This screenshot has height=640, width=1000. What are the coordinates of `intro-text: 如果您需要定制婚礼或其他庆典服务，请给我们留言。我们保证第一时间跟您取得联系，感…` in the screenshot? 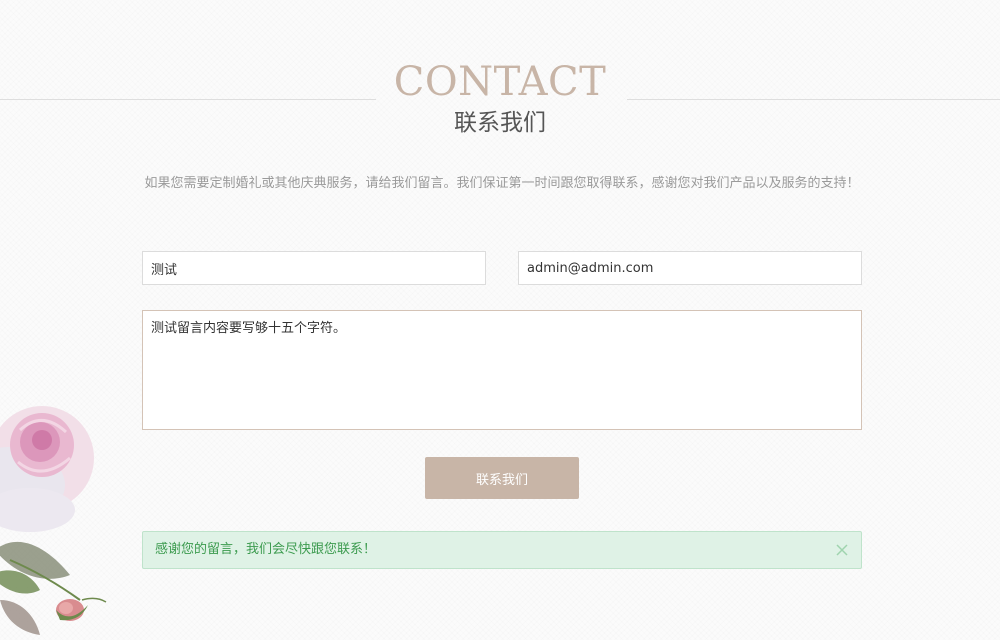 It's located at (502, 183).